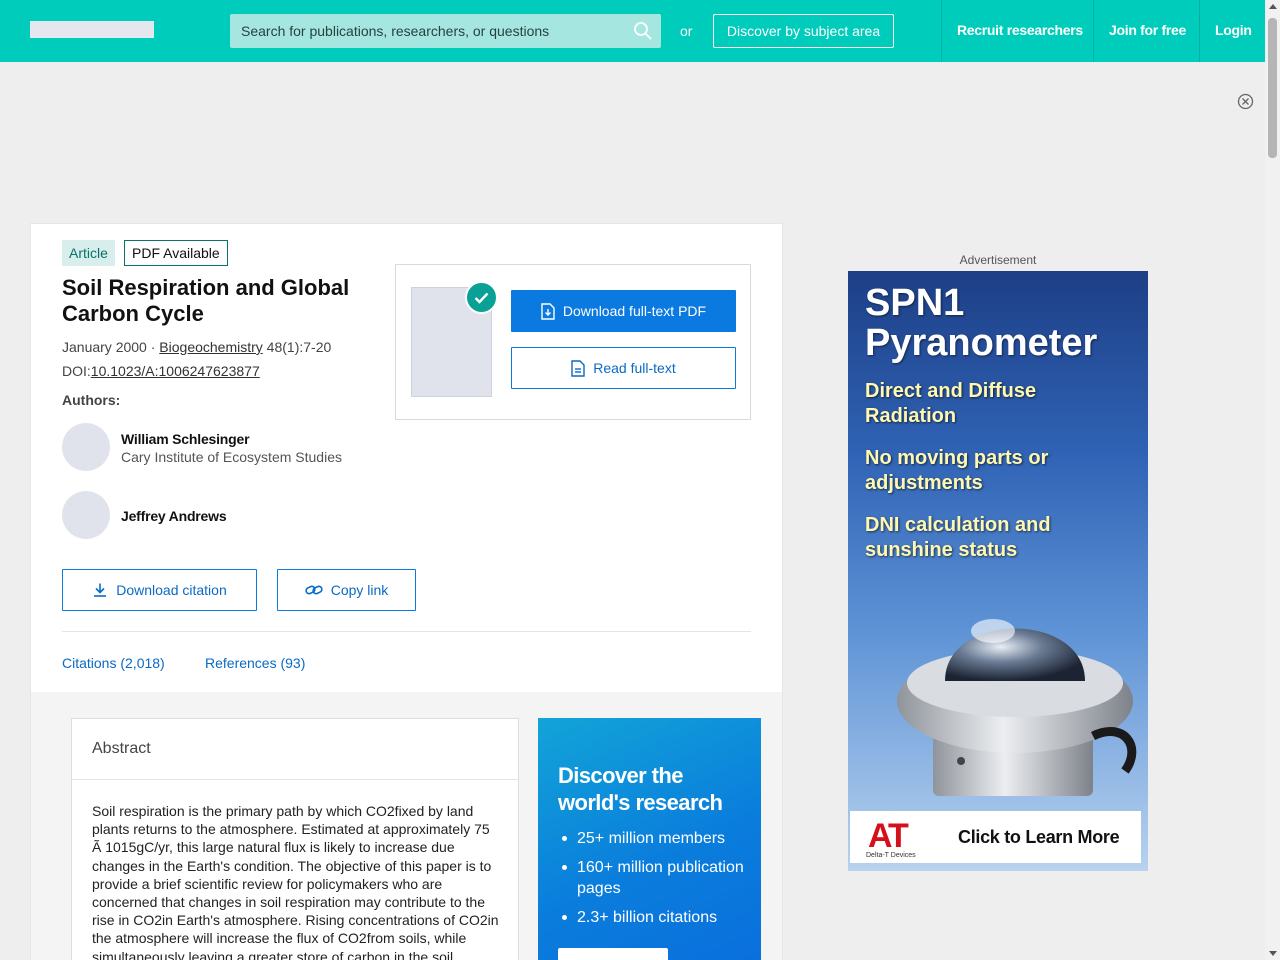 The width and height of the screenshot is (1280, 960). What do you see at coordinates (406, 631) in the screenshot?
I see `tabs-divider` at bounding box center [406, 631].